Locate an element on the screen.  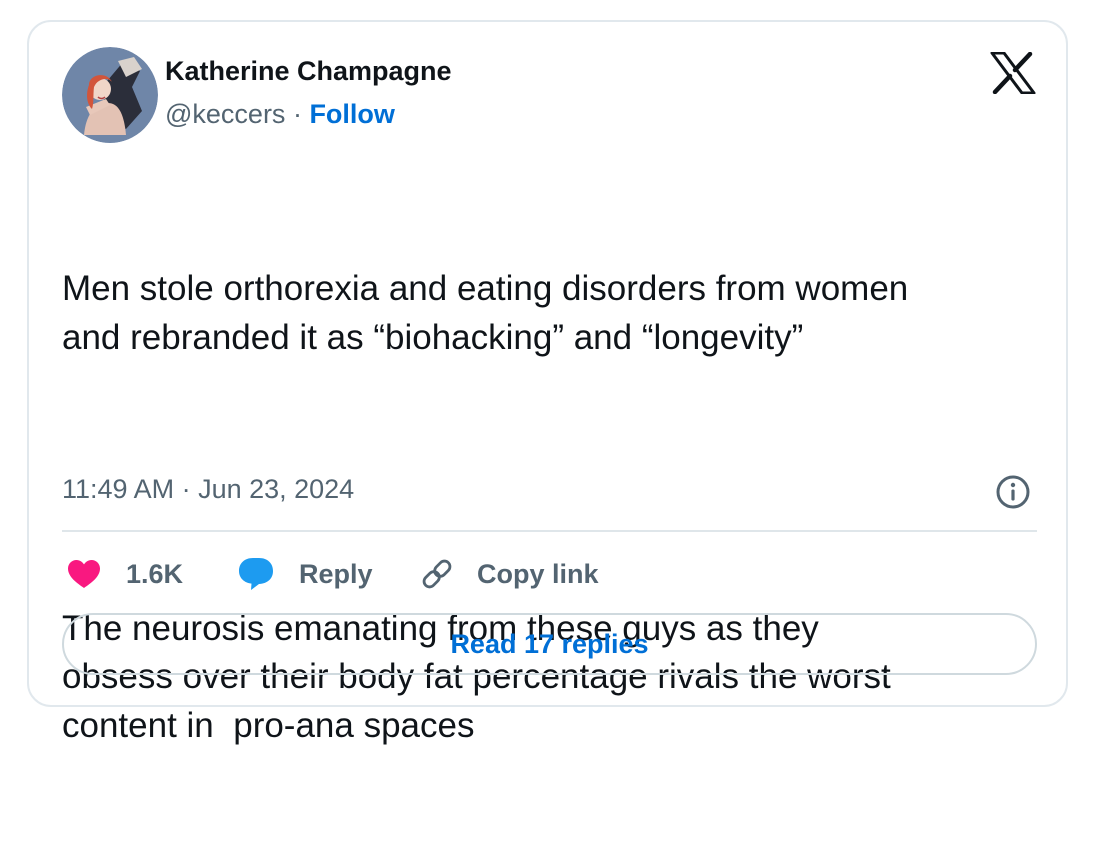
follow-link: Follow is located at coordinates (351, 114).